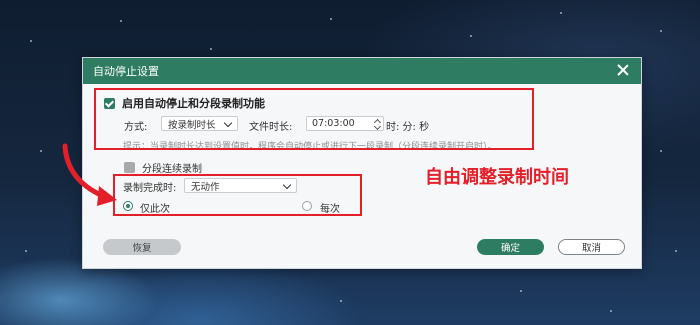  Describe the element at coordinates (193, 103) in the screenshot. I see `enable-label: 启用自动停止和分段录制功能` at that location.